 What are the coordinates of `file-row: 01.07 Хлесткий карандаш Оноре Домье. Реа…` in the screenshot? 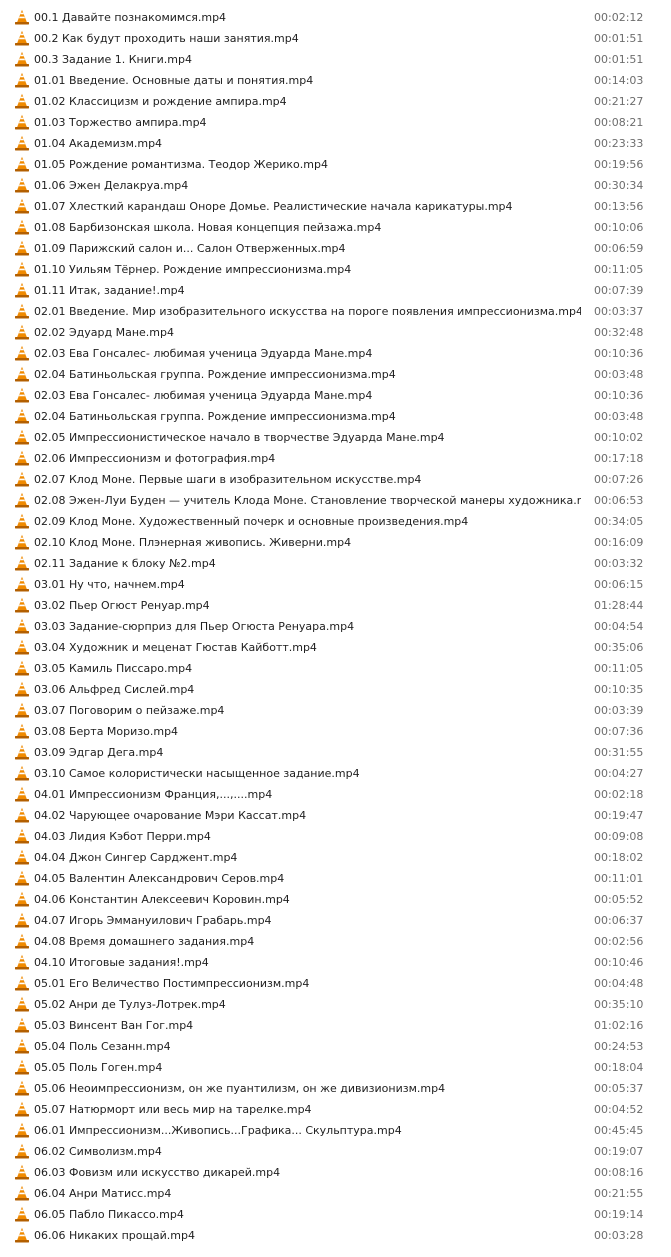 It's located at (335, 206).